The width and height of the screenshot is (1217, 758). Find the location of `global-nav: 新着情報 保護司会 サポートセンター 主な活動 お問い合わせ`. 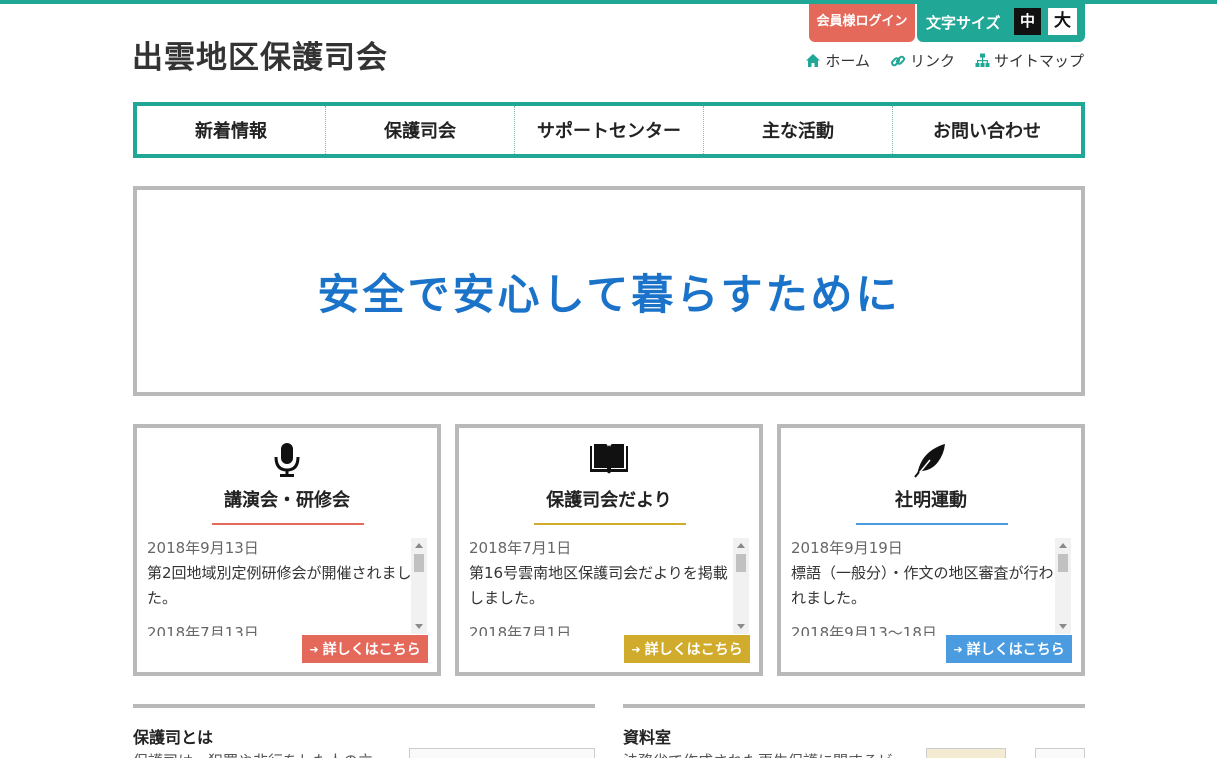

global-nav: 新着情報 保護司会 サポートセンター 主な活動 お問い合わせ is located at coordinates (609, 130).